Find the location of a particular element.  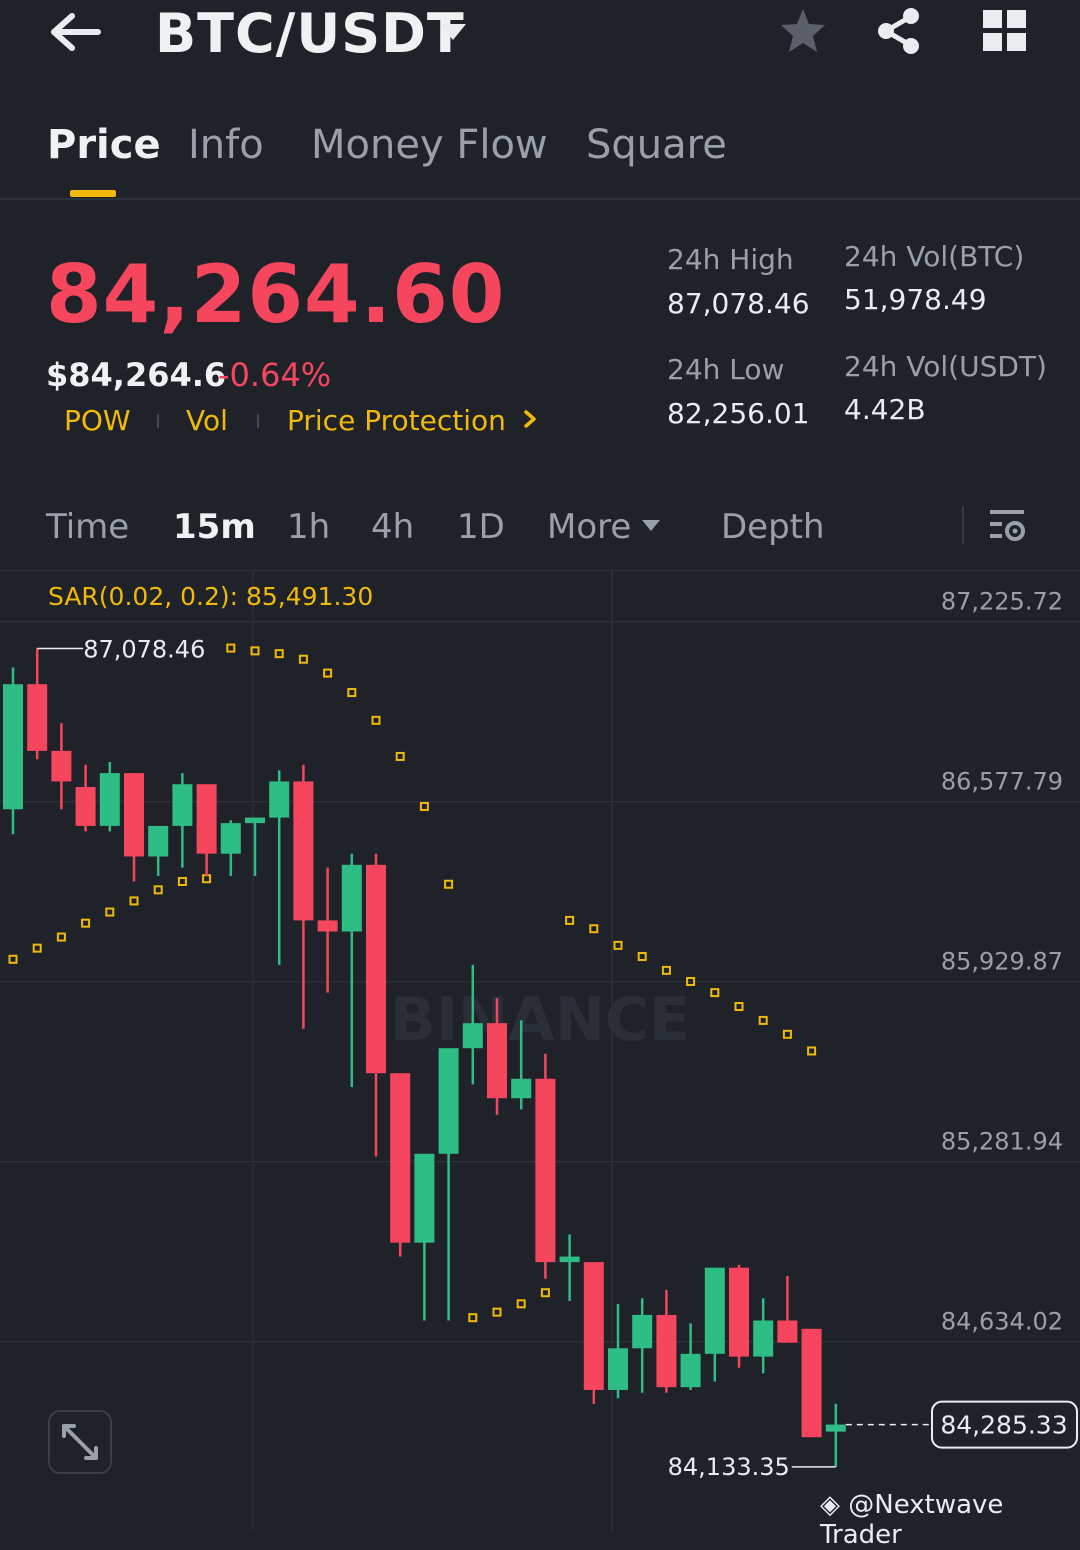

interval-time: Time is located at coordinates (87, 527).